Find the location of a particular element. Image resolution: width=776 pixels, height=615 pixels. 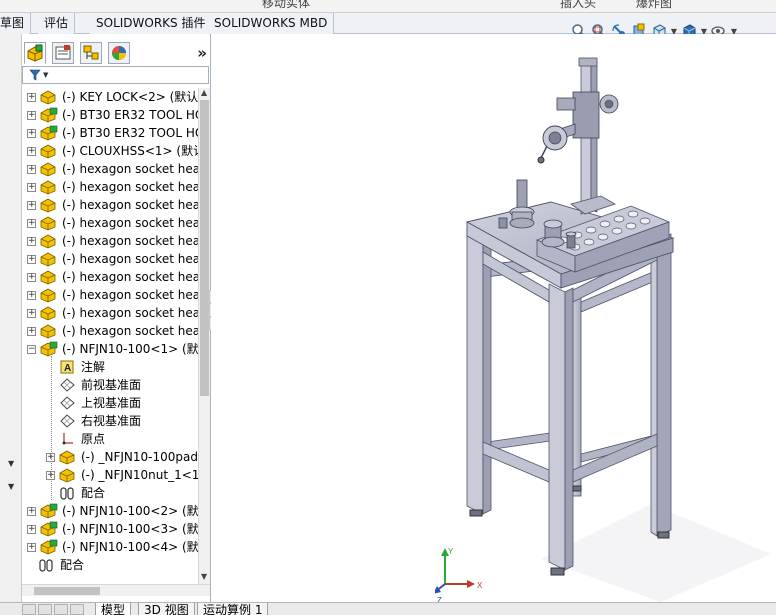

tree-item: + (-) _NFJN10nut_1<1 is located at coordinates (110, 475).